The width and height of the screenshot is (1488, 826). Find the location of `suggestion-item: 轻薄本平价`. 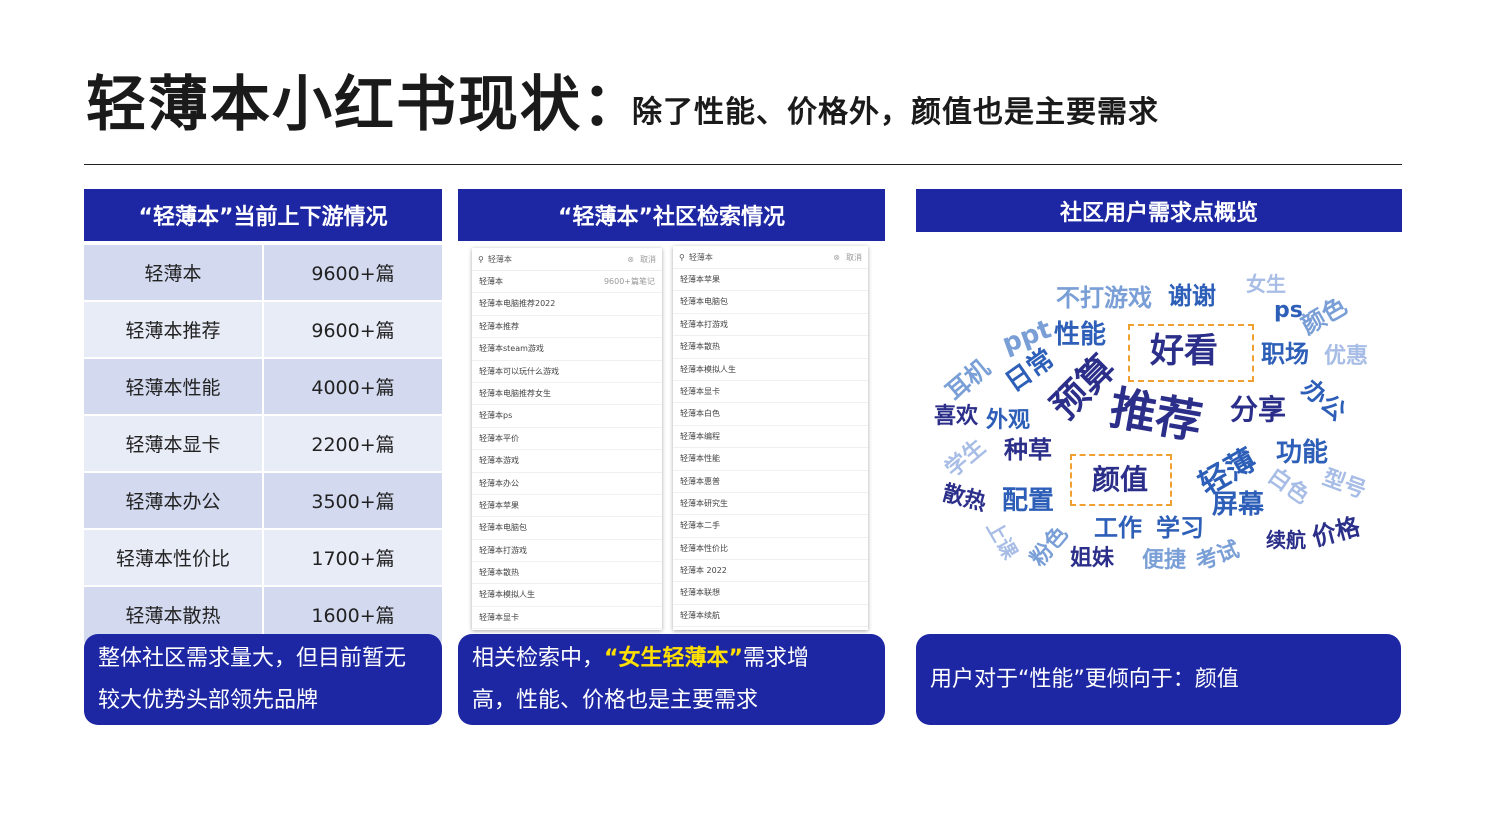

suggestion-item: 轻薄本平价 is located at coordinates (567, 439).